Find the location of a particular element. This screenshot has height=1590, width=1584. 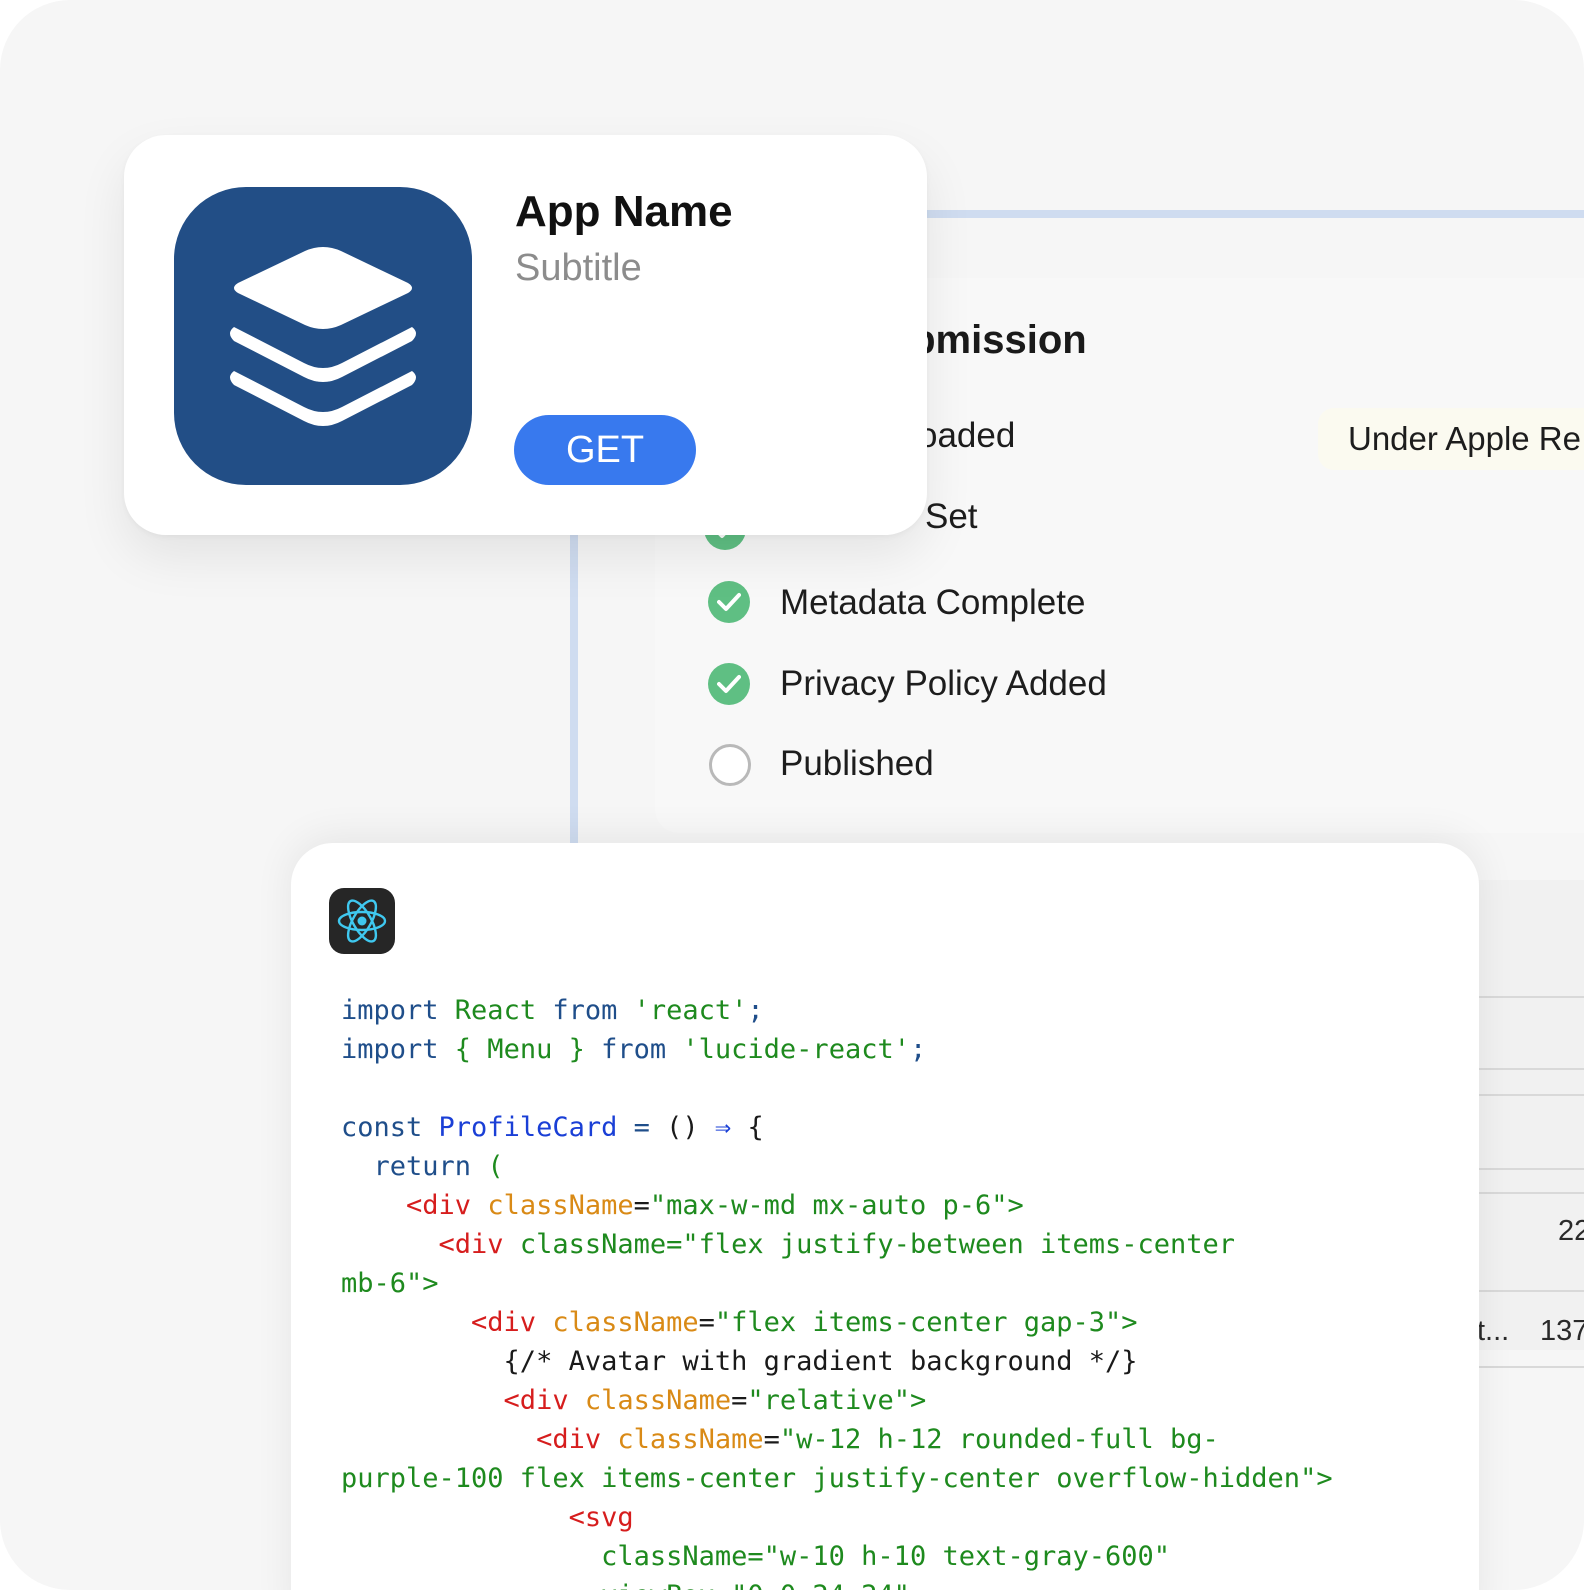

code-line: mb-6"> is located at coordinates (837, 1283).